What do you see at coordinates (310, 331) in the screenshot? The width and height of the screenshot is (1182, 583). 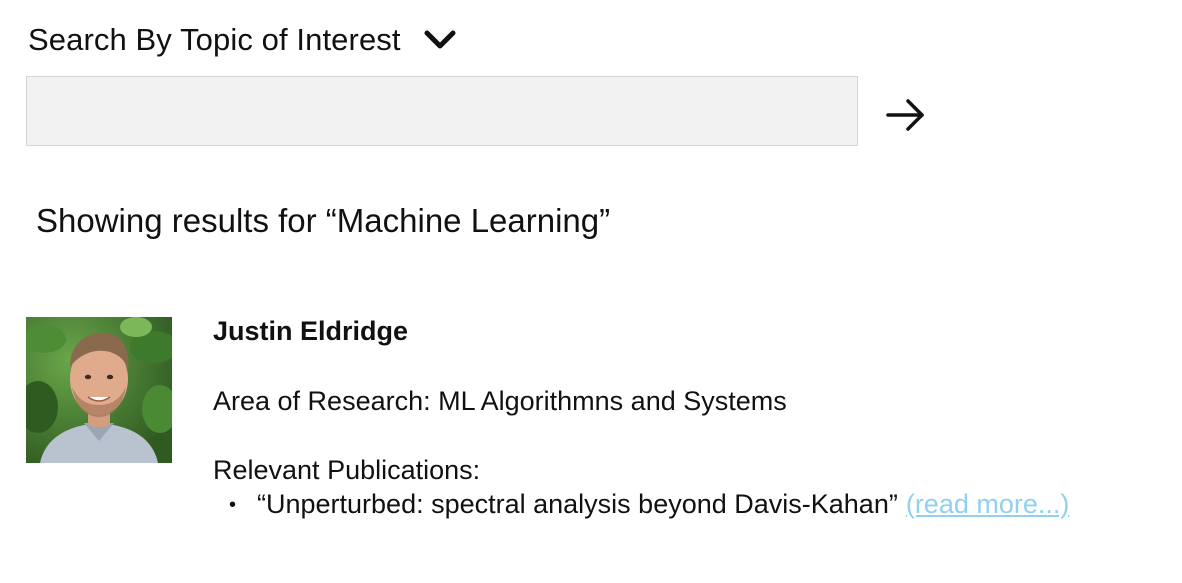 I see `result-name: Justin Eldridge` at bounding box center [310, 331].